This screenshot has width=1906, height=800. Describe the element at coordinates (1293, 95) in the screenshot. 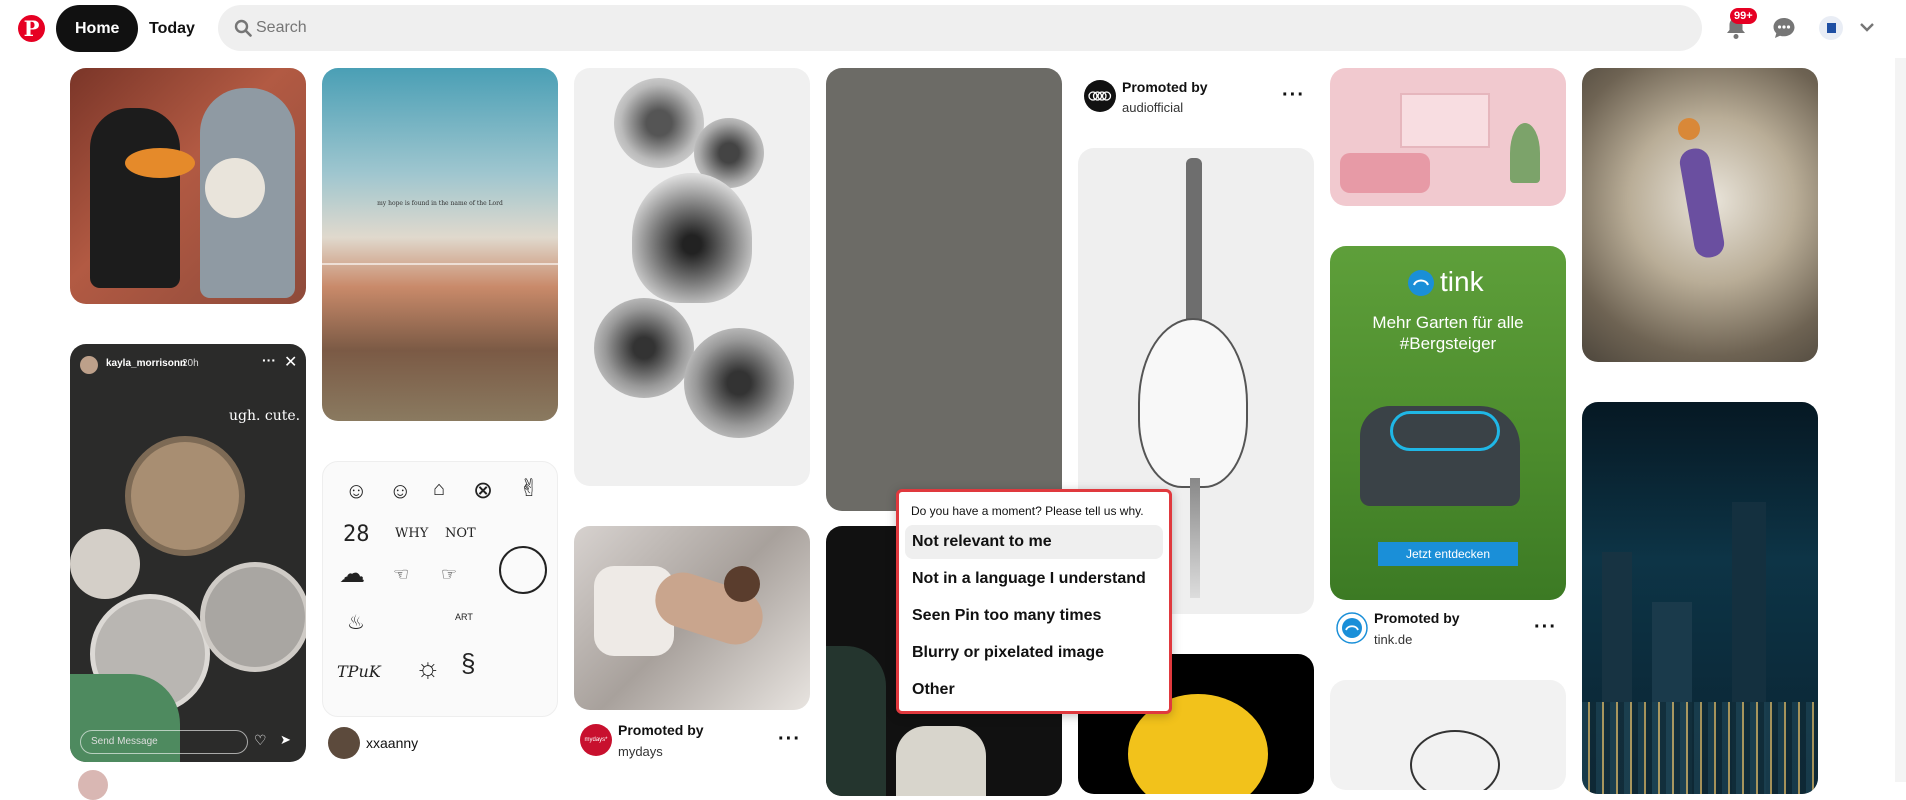

I see `audi-more-icon: ···` at that location.